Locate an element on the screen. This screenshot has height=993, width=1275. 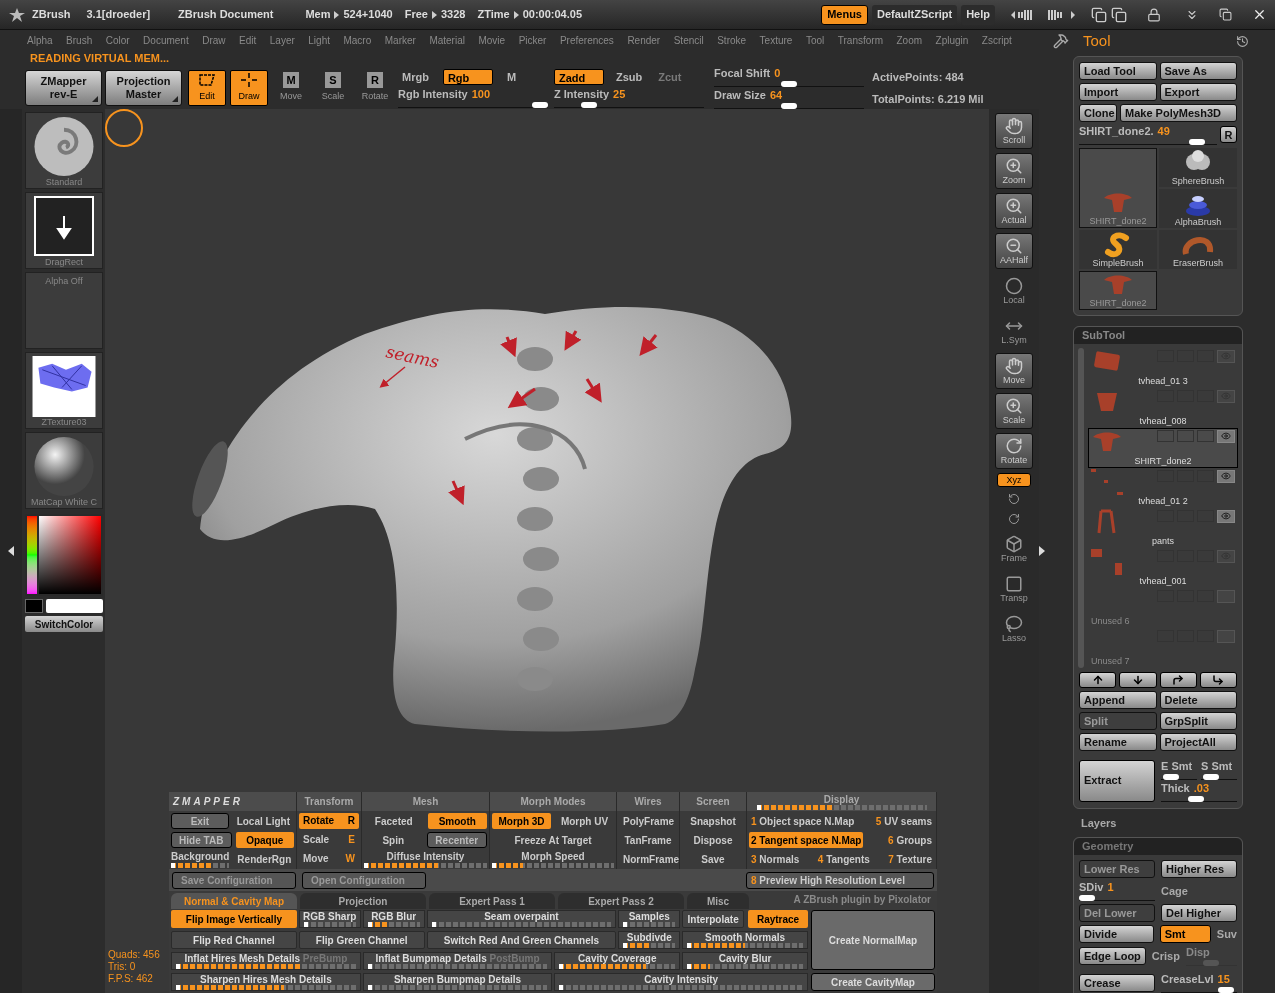
menu-item: Light is located at coordinates (319, 40).